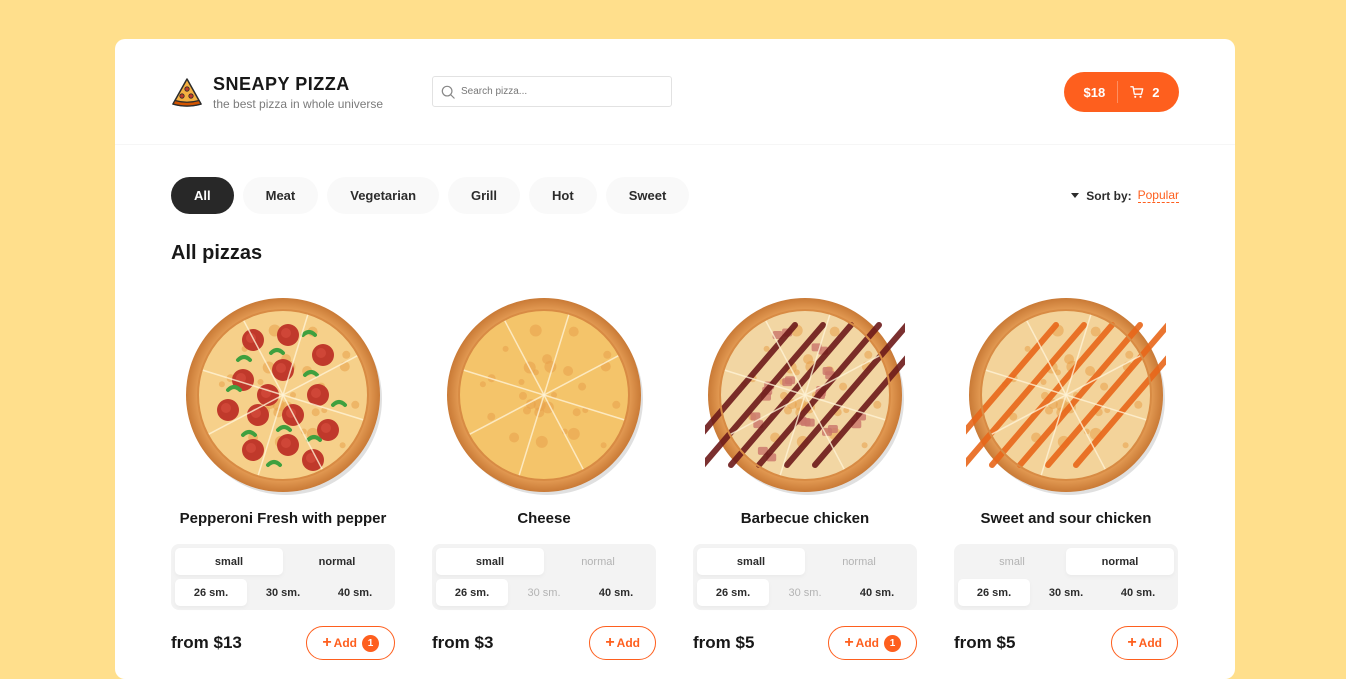 Image resolution: width=1346 pixels, height=679 pixels. Describe the element at coordinates (1156, 92) in the screenshot. I see `cart-count: 2` at that location.